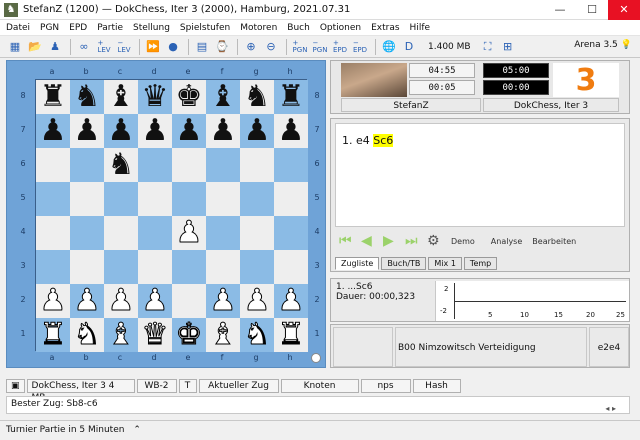  Describe the element at coordinates (347, 241) in the screenshot. I see `first-move-icon: ⏮` at that location.